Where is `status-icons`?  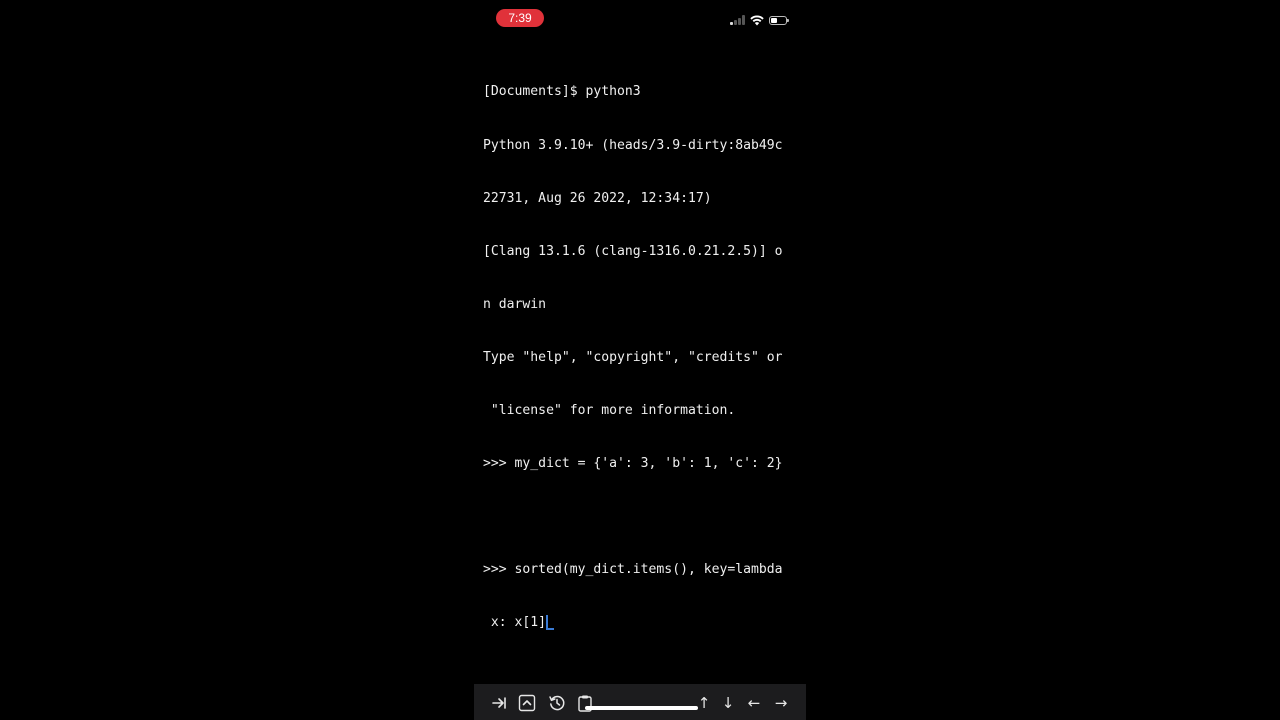 status-icons is located at coordinates (759, 20).